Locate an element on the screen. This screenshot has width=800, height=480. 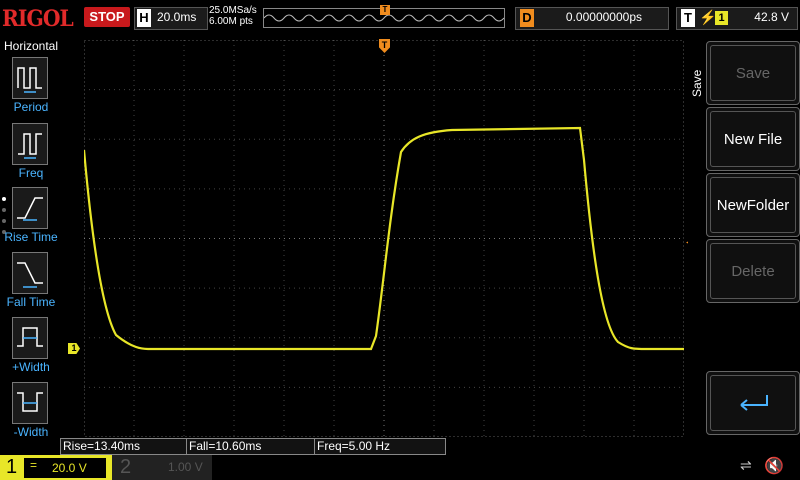
channel-1-tab: 1 = 20.0 V is located at coordinates (56, 467).